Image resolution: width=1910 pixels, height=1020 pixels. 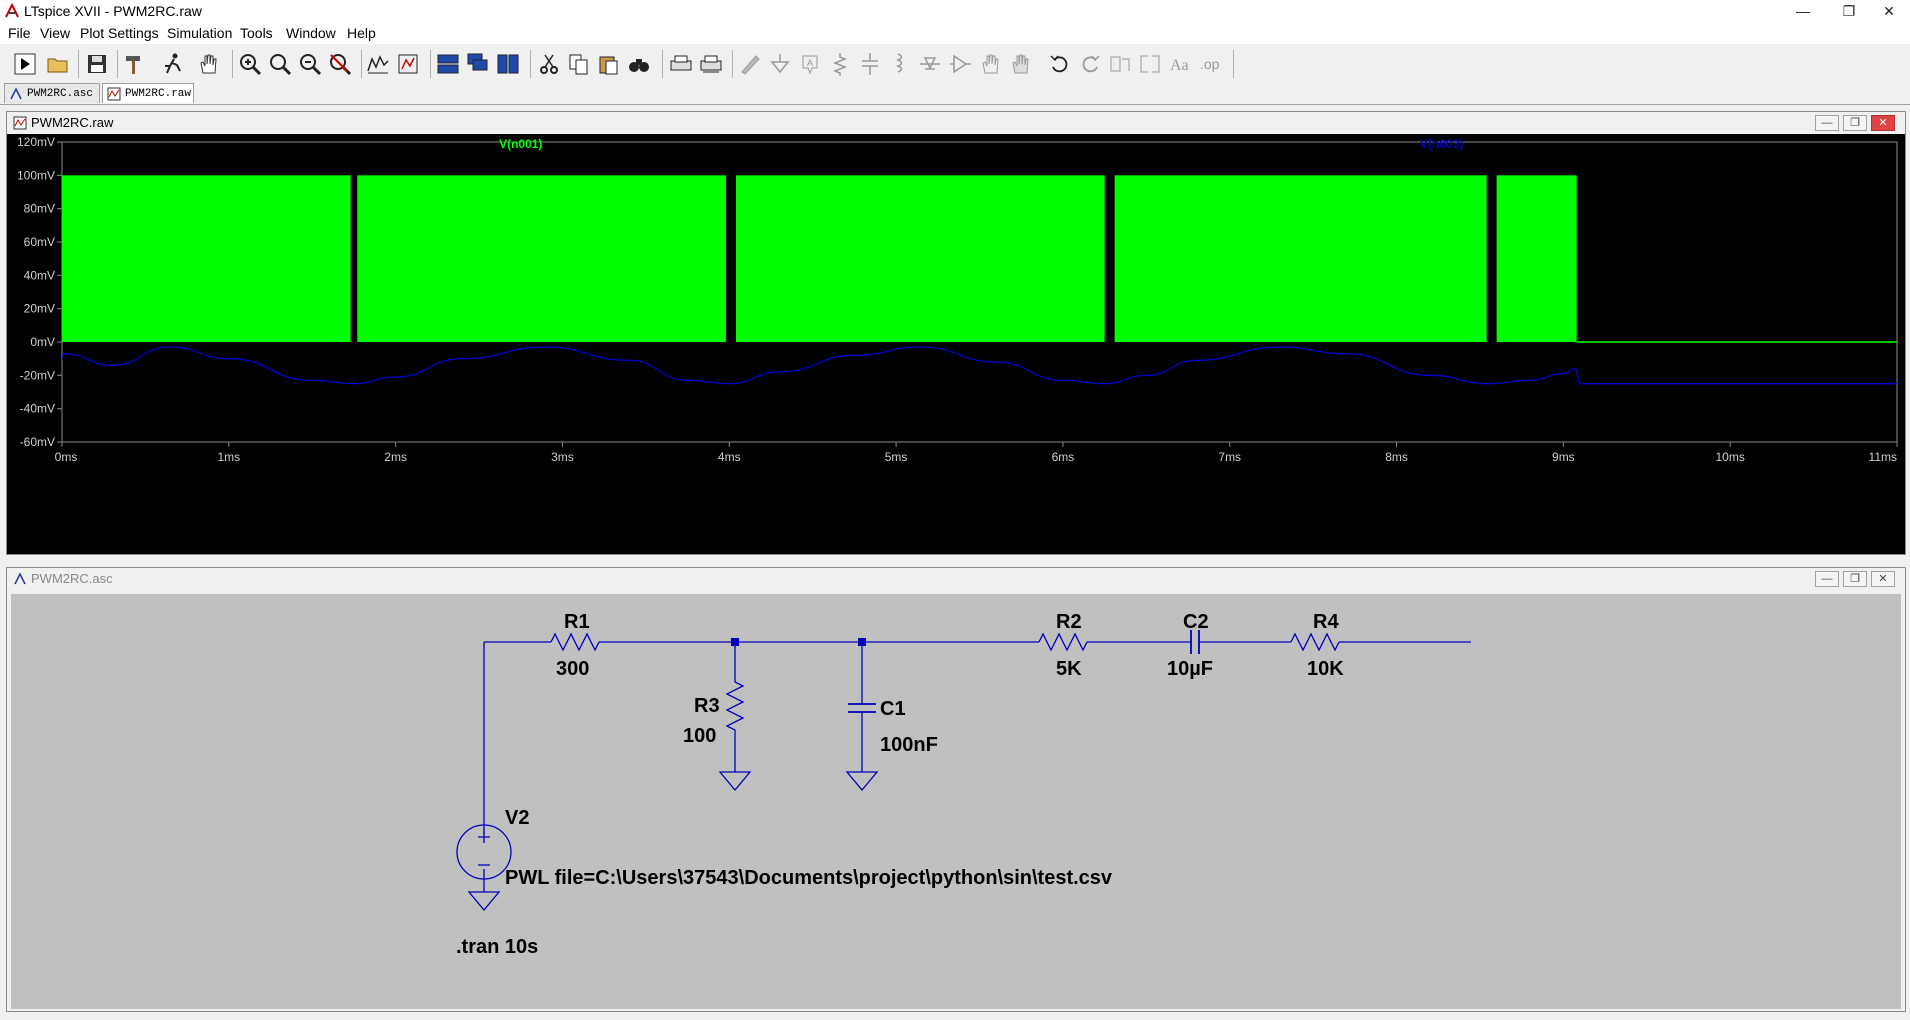 I want to click on x-tick-label: 9ms, so click(x=1563, y=457).